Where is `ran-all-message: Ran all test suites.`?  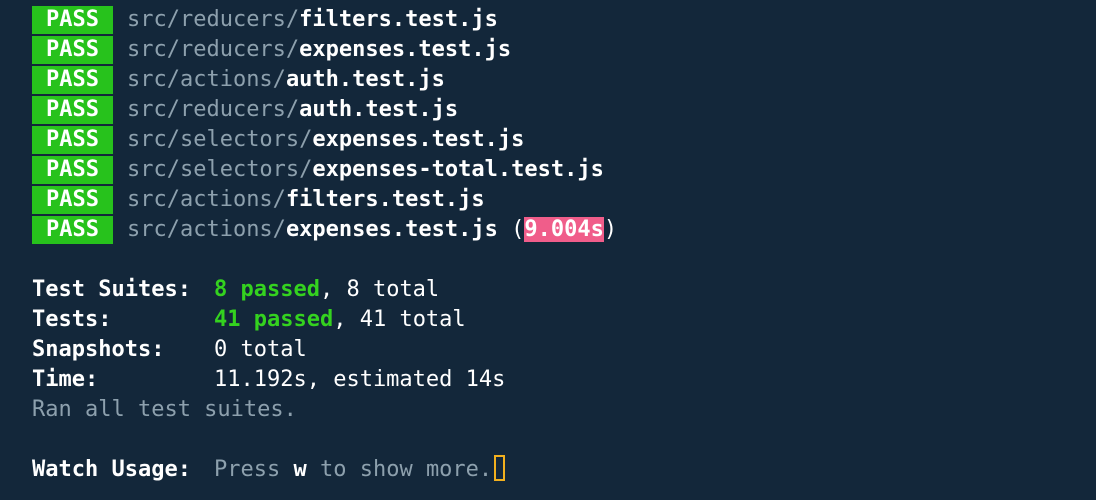 ran-all-message: Ran all test suites. is located at coordinates (564, 410).